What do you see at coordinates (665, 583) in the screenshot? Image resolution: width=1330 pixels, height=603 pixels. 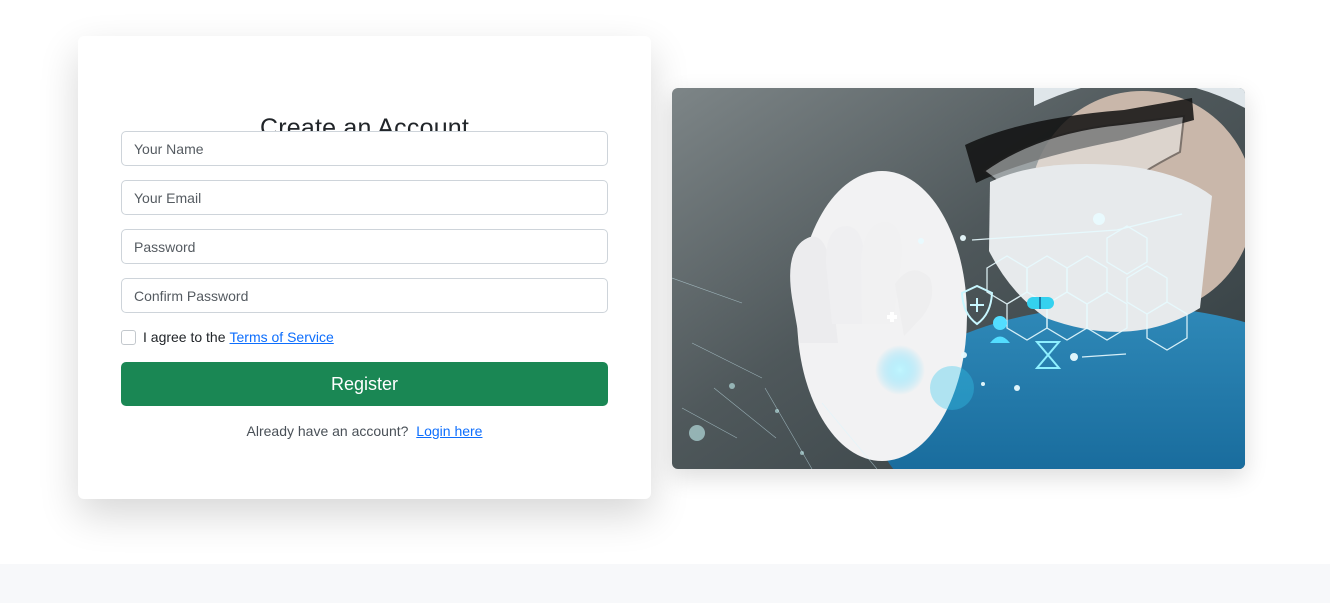 I see `footer-band` at bounding box center [665, 583].